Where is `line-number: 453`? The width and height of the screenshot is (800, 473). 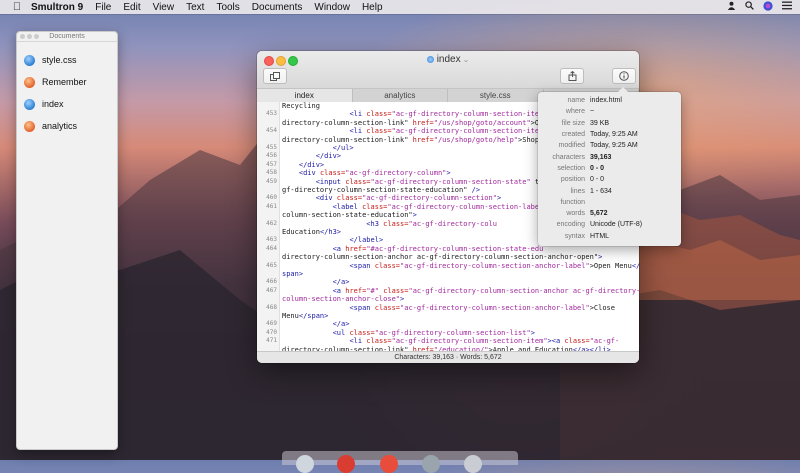
line-number: 453 is located at coordinates (271, 114).